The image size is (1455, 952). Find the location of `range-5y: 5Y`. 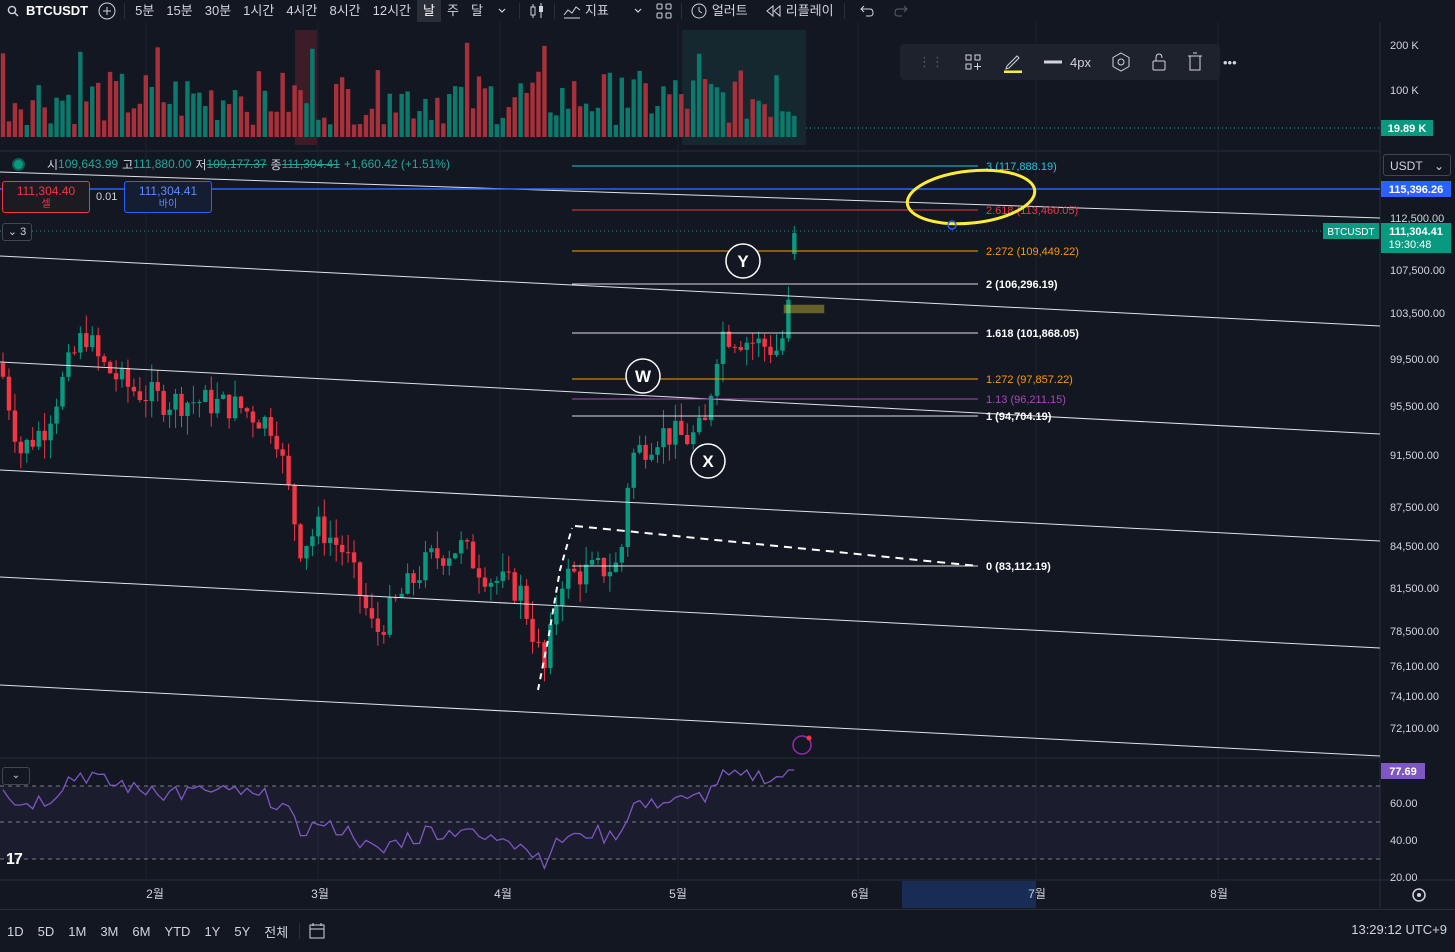

range-5y: 5Y is located at coordinates (242, 931).